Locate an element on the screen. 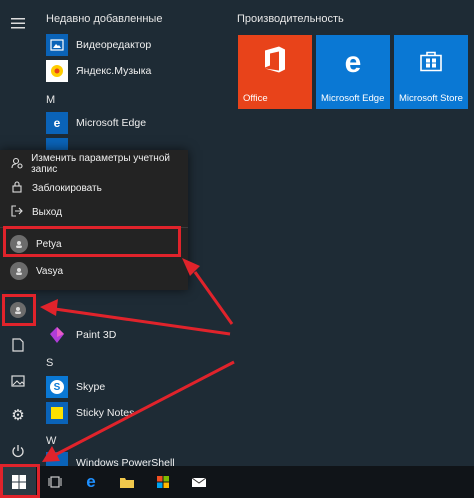 The image size is (474, 498). document-icon is located at coordinates (18, 345).